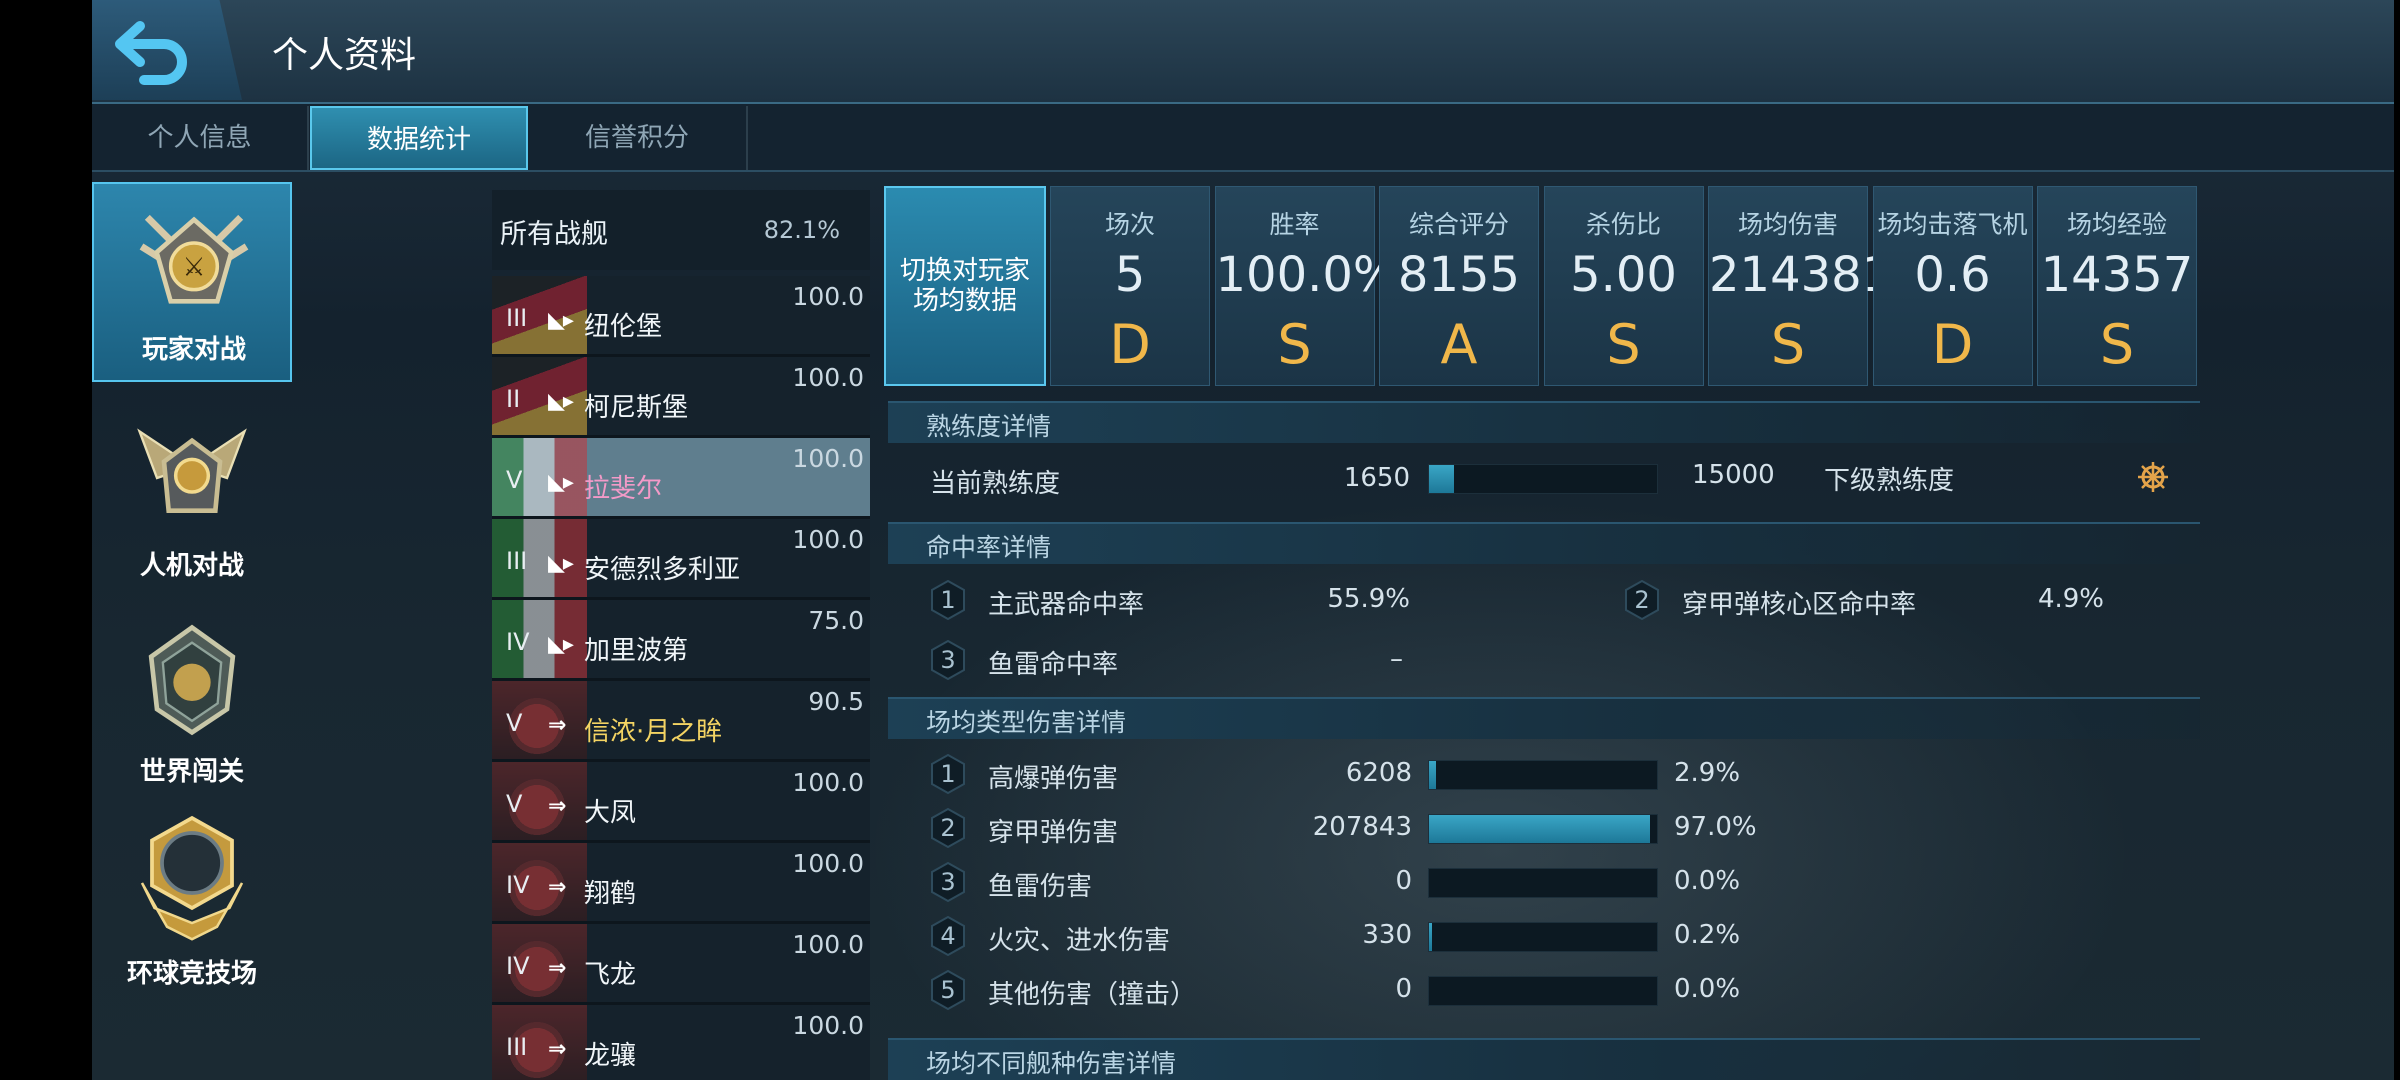 This screenshot has width=2400, height=1080. Describe the element at coordinates (995, 484) in the screenshot. I see `proficiency-current-label: 当前熟练度` at that location.